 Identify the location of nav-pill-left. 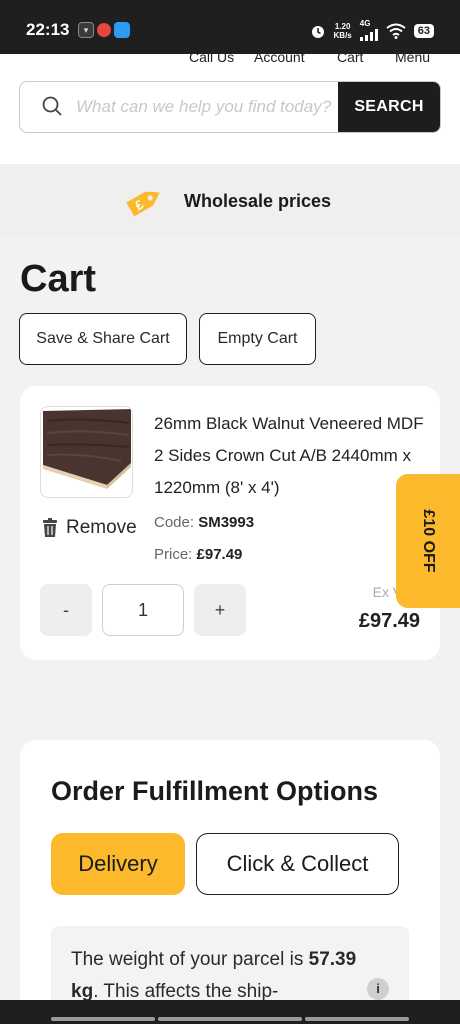
(103, 1019).